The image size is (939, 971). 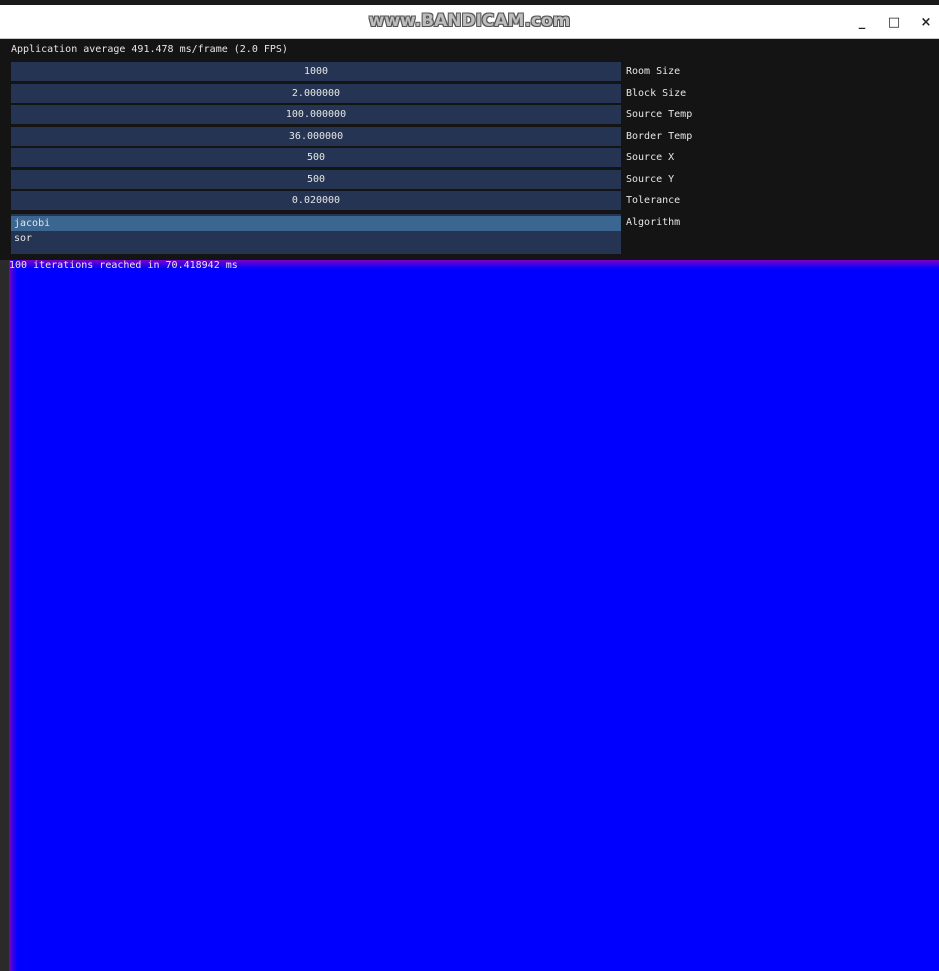 I want to click on source-x-label: Source X, so click(x=650, y=157).